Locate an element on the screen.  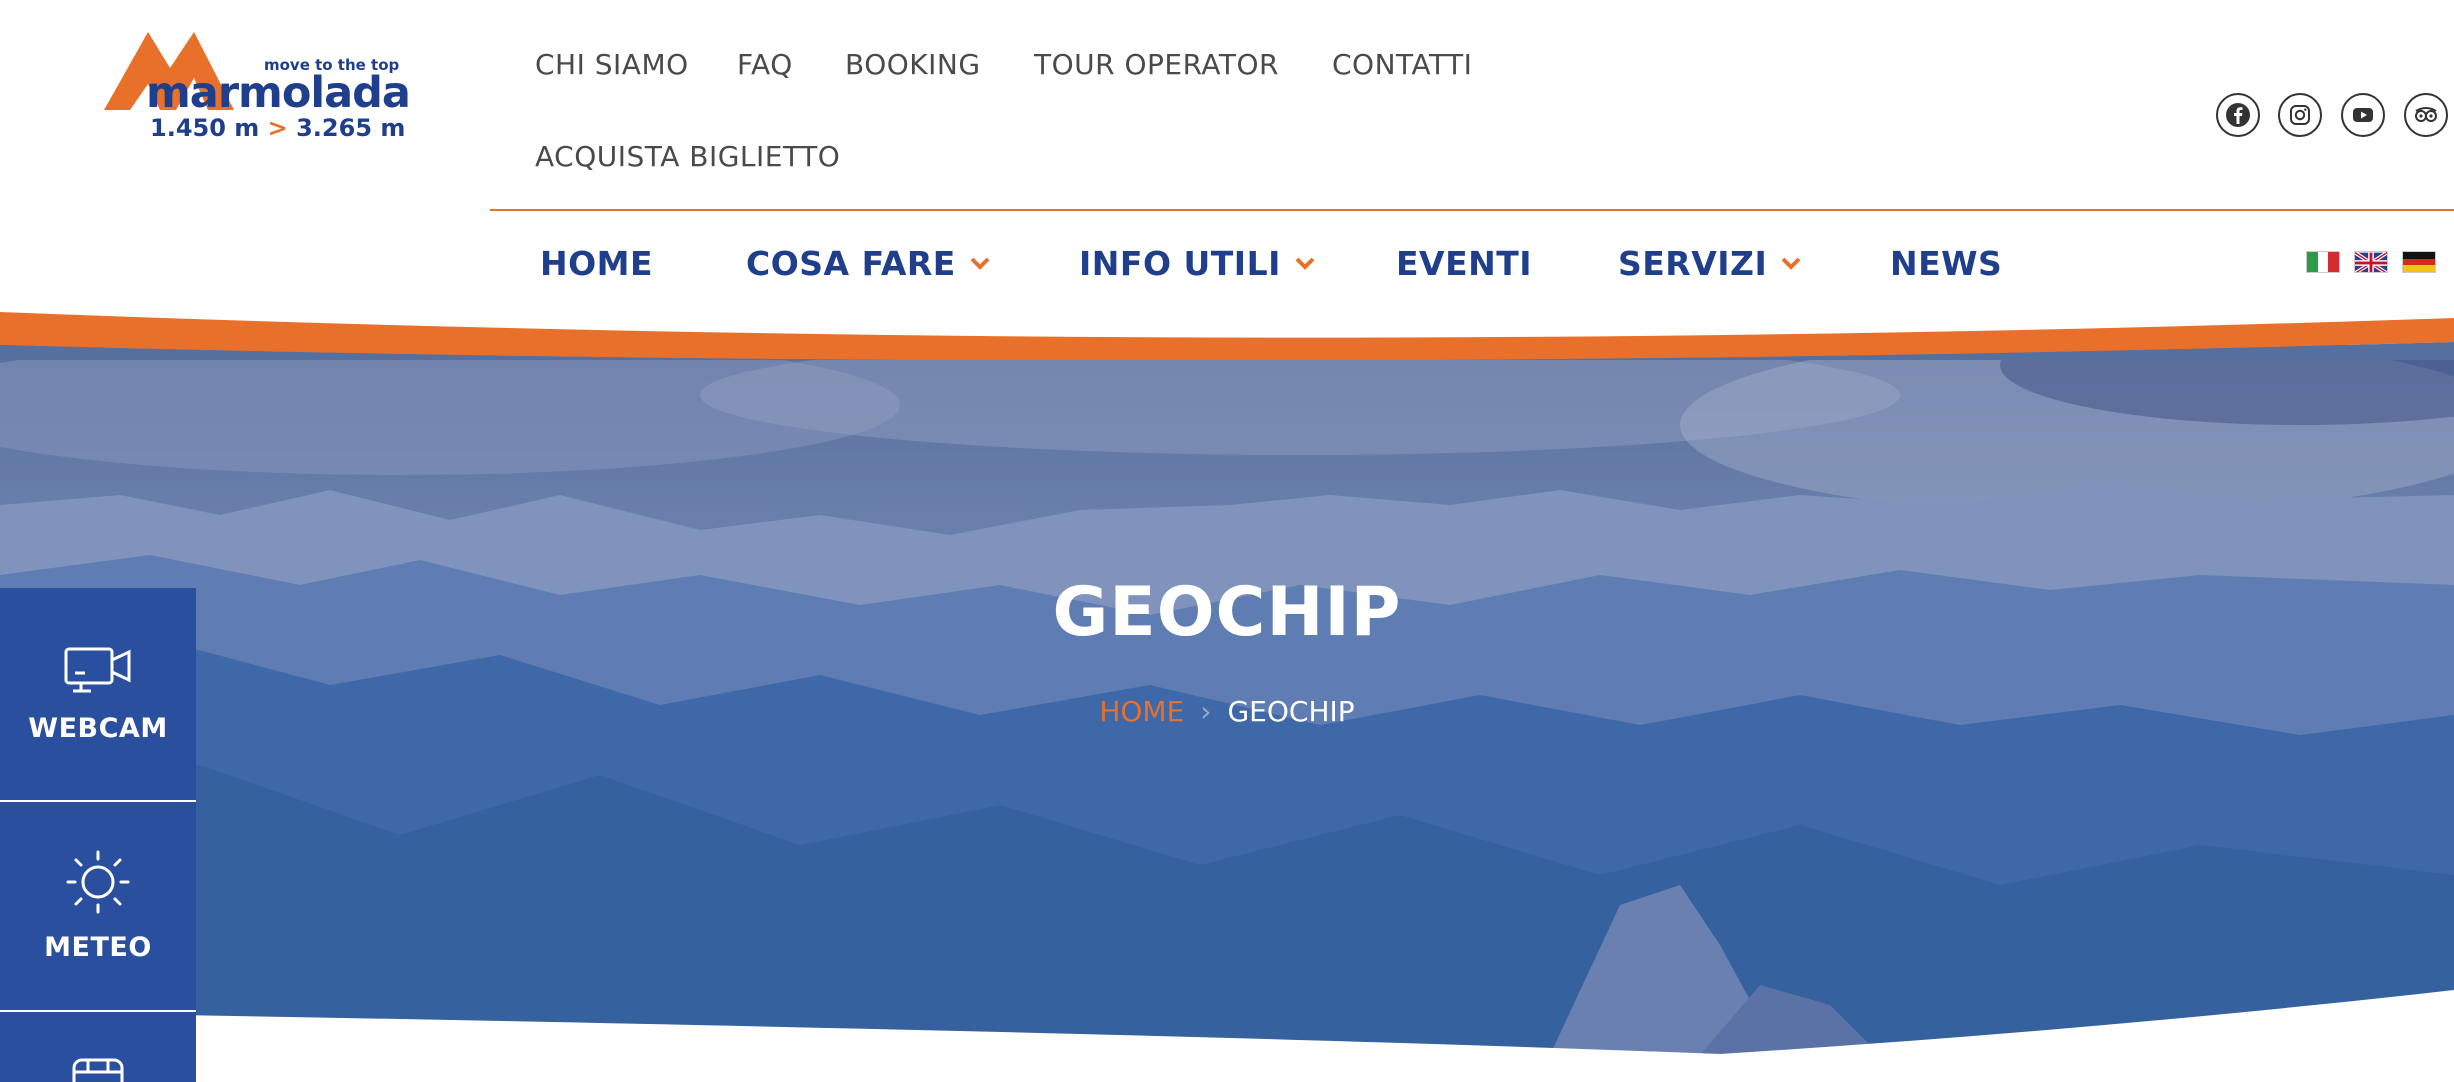
english-flag-icon is located at coordinates (2371, 262).